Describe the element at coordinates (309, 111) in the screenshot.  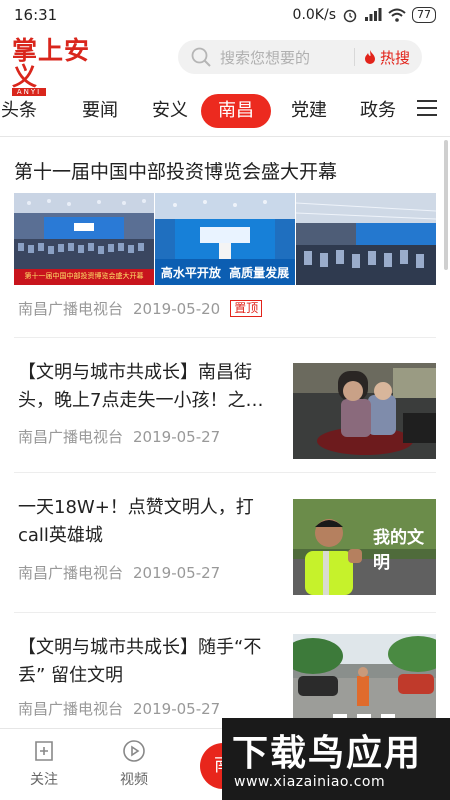
I see `tab-party: 党建` at that location.